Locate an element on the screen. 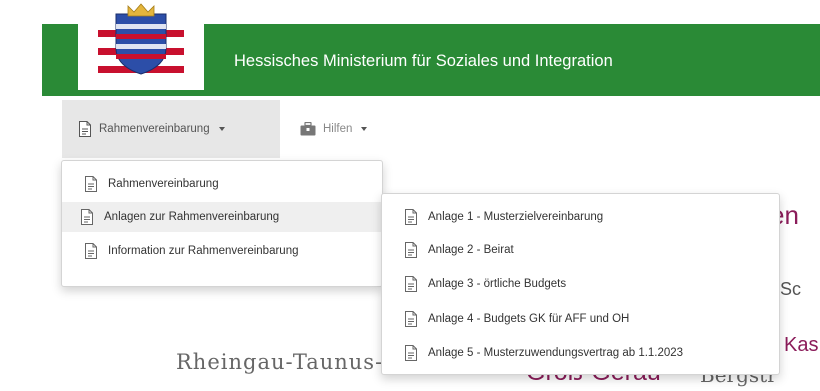 The width and height of the screenshot is (820, 391). submenu-item-anlage-1: Anlage 1 - Musterzielvereinbarung is located at coordinates (580, 217).